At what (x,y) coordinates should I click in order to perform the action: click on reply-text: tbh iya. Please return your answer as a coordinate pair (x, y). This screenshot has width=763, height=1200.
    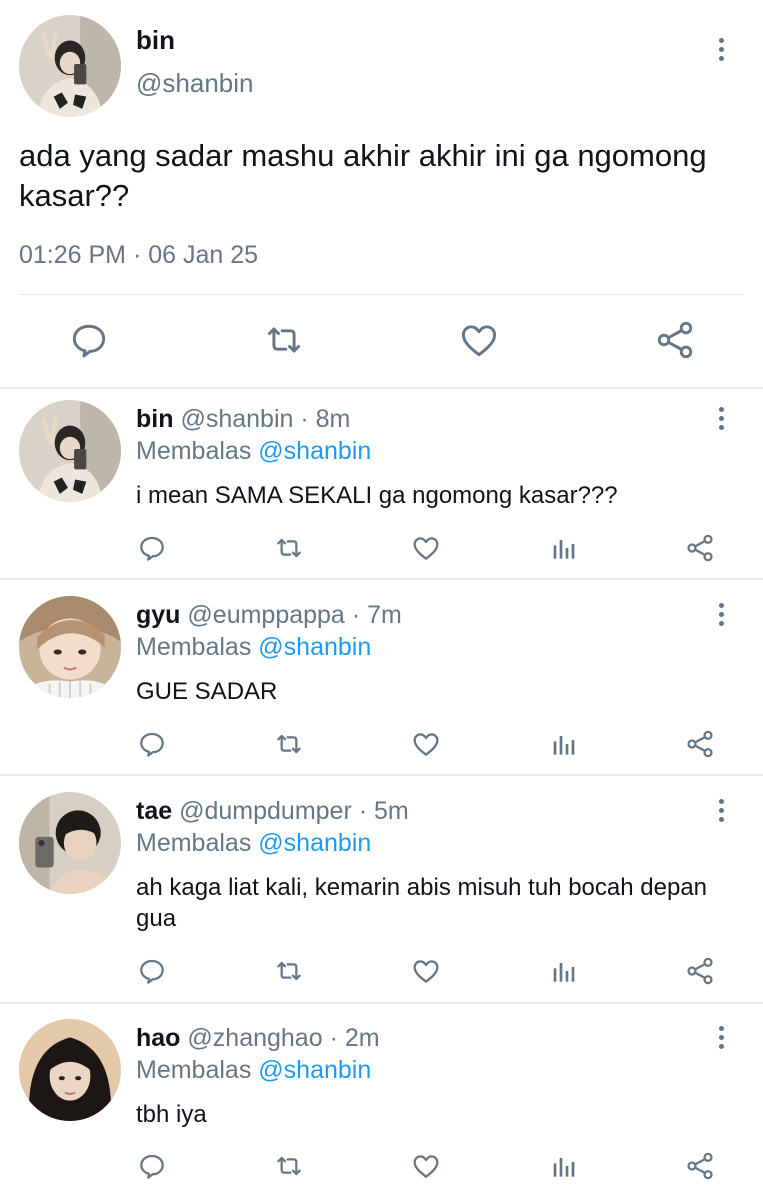
    Looking at the image, I should click on (171, 1114).